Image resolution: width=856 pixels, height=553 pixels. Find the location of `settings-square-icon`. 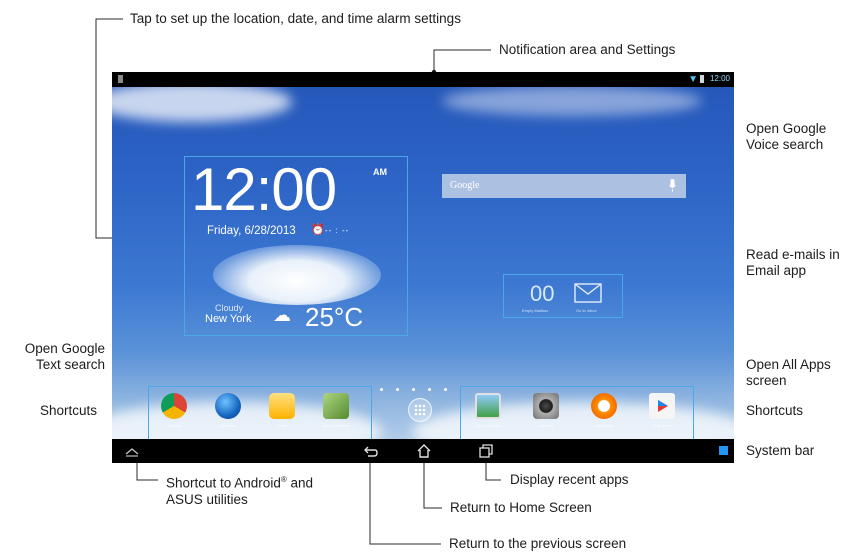

settings-square-icon is located at coordinates (723, 450).